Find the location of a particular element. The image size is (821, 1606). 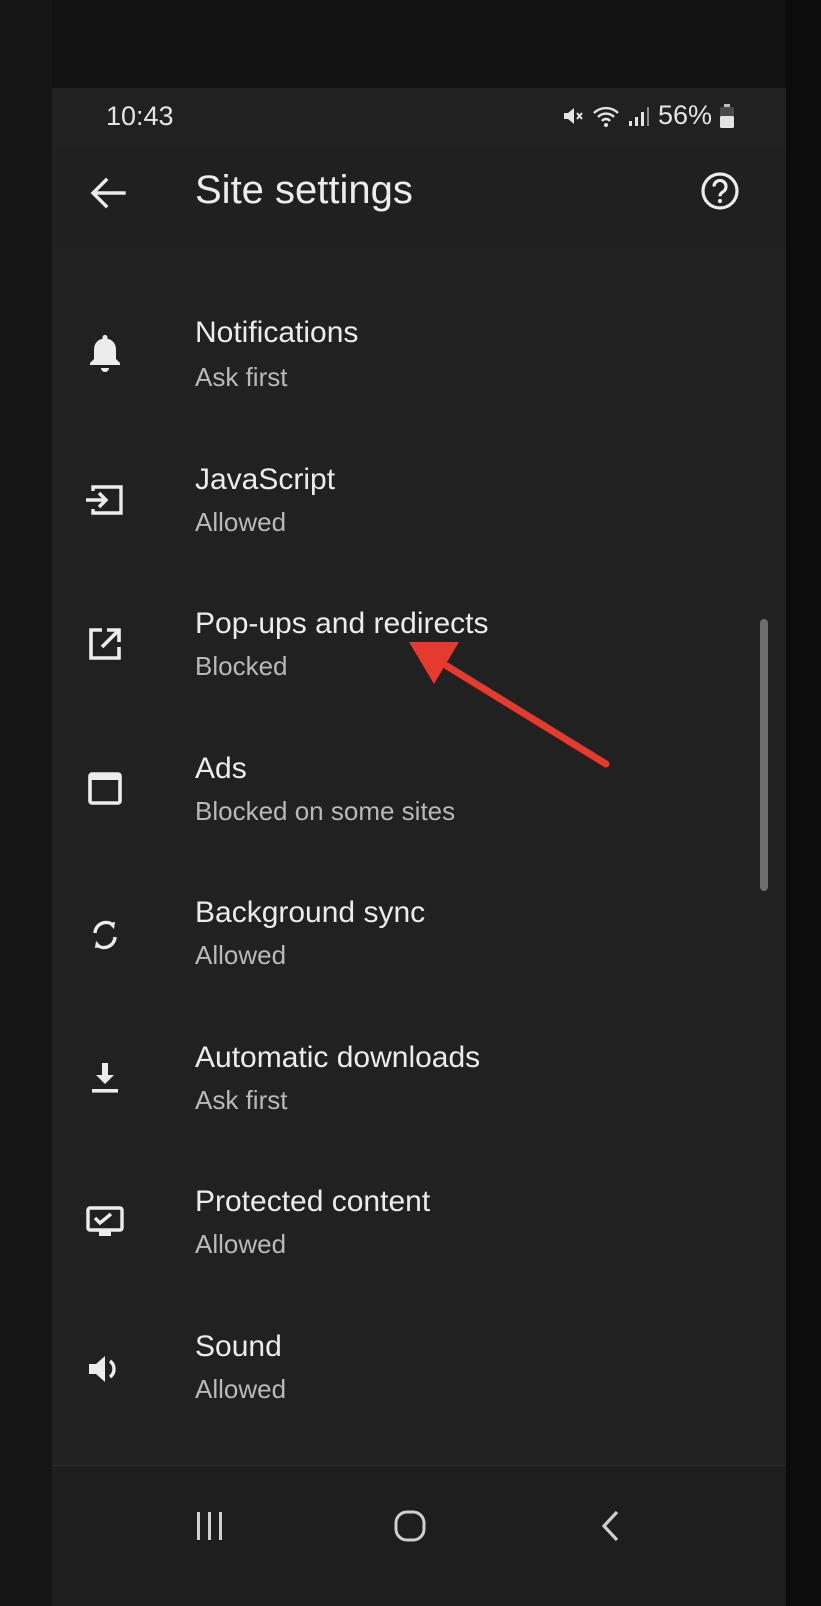

mute-icon is located at coordinates (573, 115).